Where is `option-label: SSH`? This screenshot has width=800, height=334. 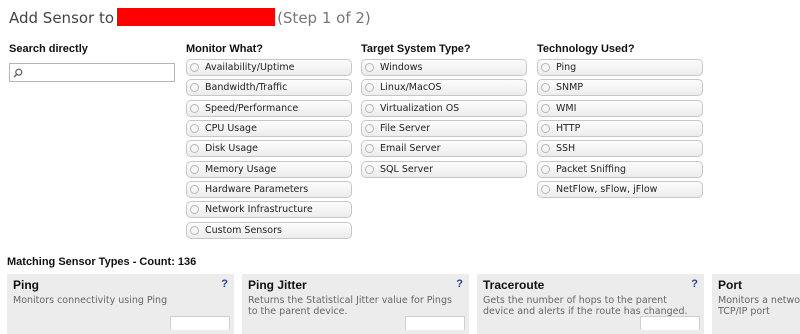
option-label: SSH is located at coordinates (566, 149).